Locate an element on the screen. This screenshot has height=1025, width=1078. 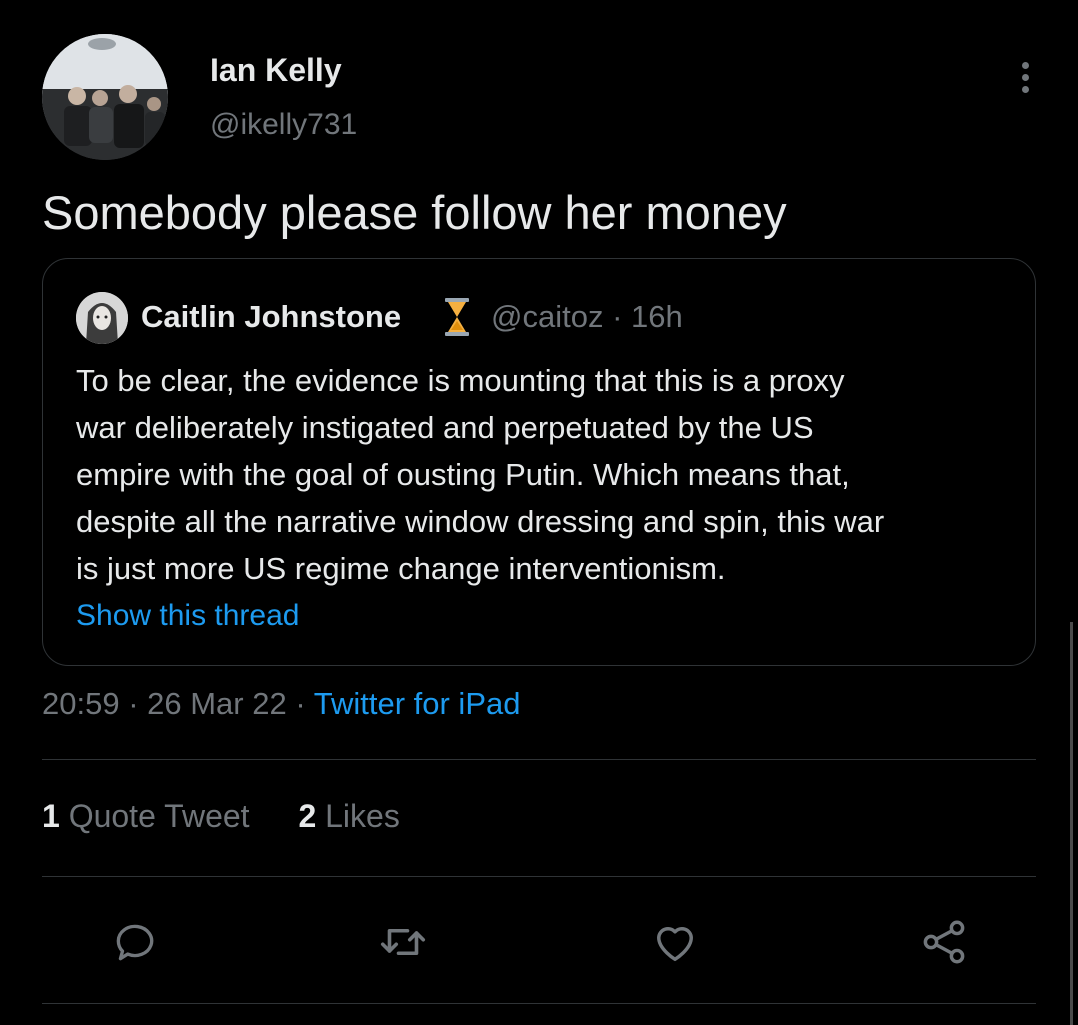
quoted-author-avatar is located at coordinates (102, 318).